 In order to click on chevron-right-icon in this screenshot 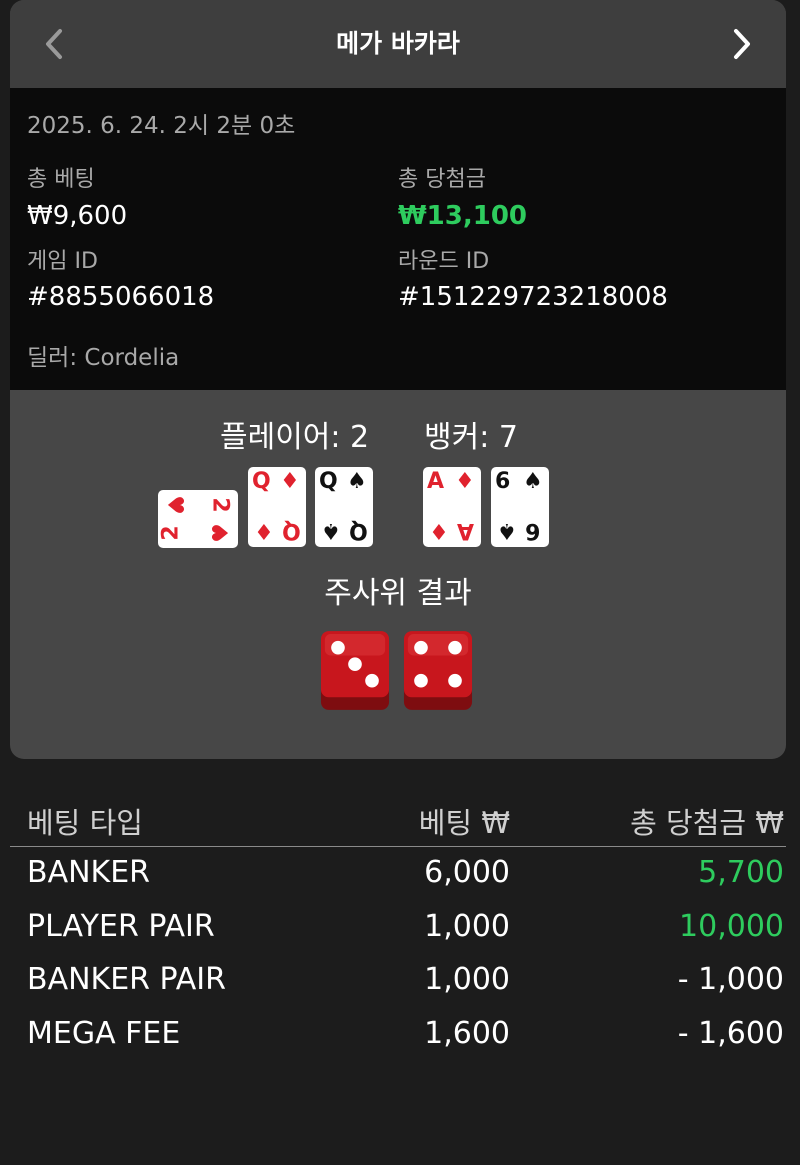, I will do `click(742, 44)`.